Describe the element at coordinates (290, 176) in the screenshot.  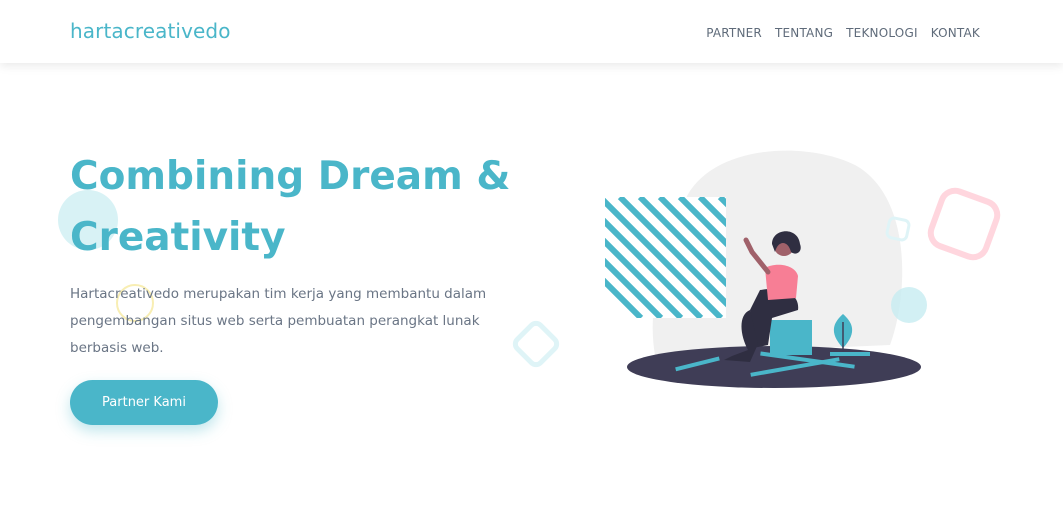
I see `hero-title-line1: Combining Dream &` at that location.